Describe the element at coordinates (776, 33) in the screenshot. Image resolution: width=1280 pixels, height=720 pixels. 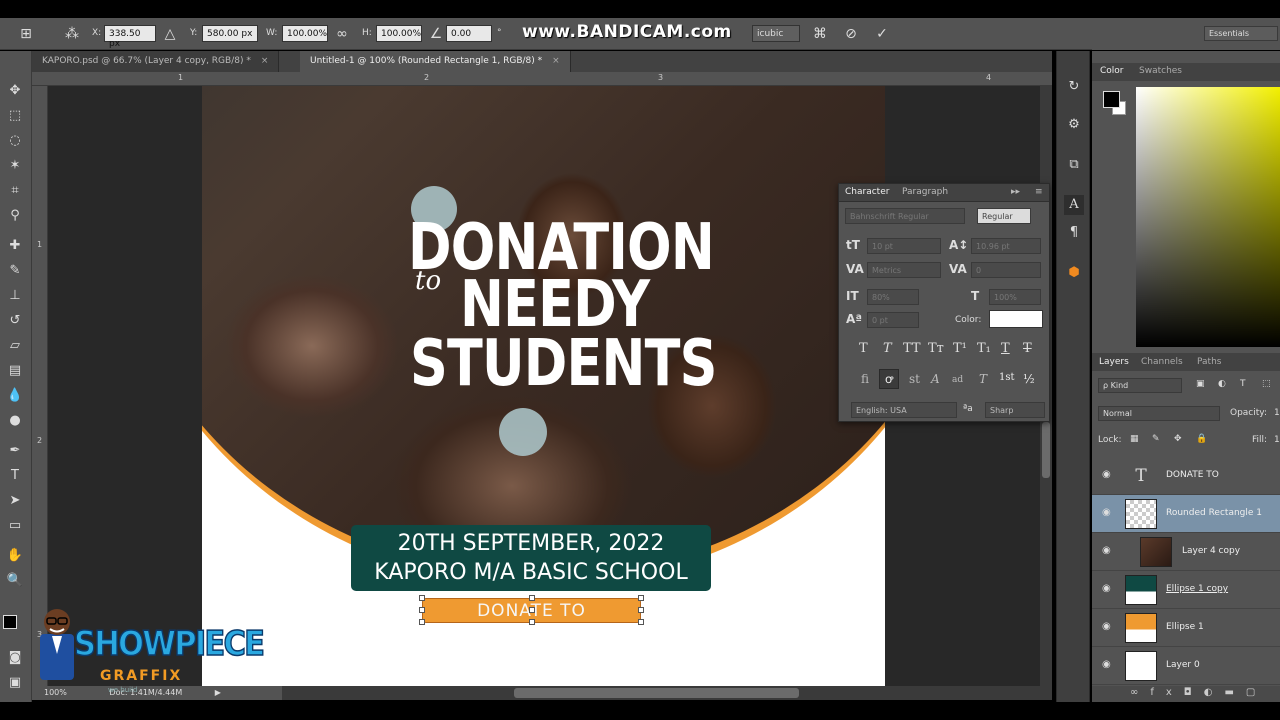
I see `interpolation-select: icubic` at that location.